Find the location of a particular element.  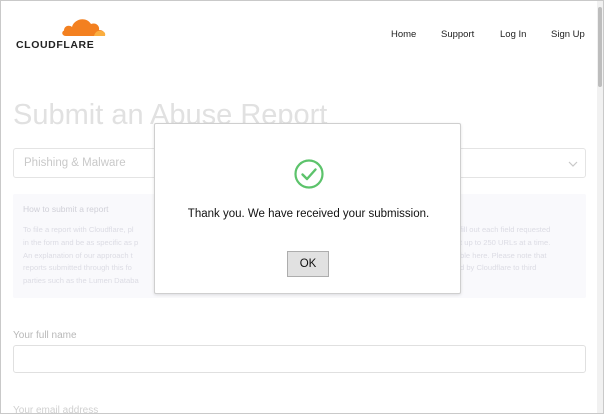

instructions-line: fill out each field requested is located at coordinates (505, 229).